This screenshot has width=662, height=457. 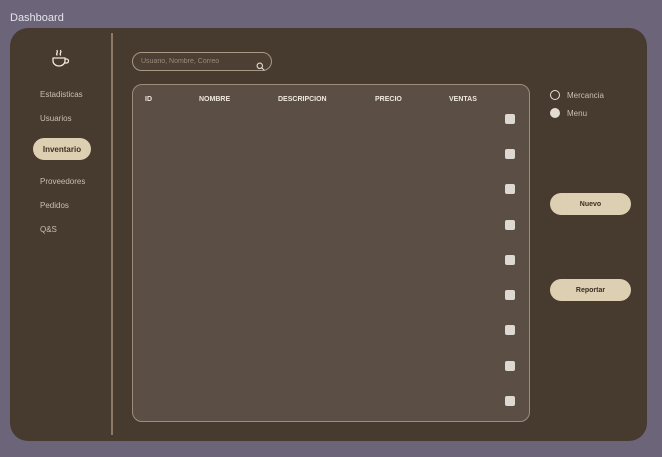 I want to click on filter-option-menu: Menu, so click(x=568, y=113).